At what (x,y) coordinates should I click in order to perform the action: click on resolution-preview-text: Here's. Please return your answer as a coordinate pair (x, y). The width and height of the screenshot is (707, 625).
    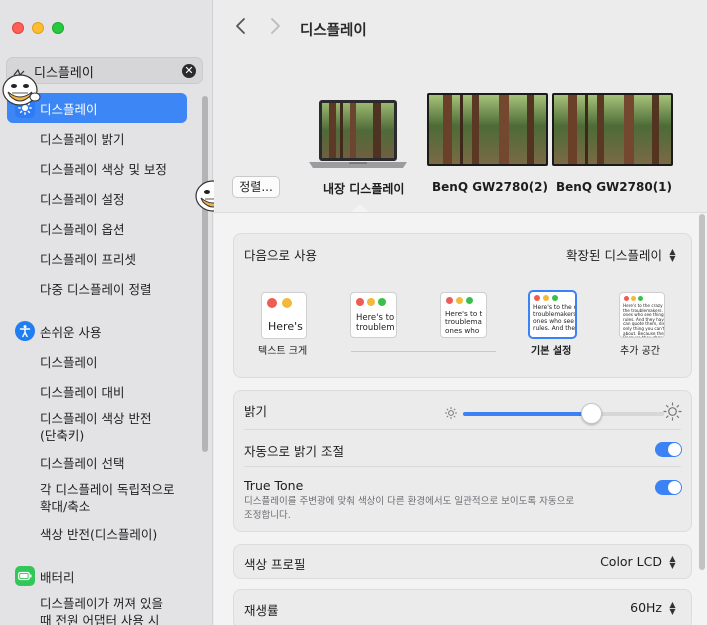
    Looking at the image, I should click on (285, 326).